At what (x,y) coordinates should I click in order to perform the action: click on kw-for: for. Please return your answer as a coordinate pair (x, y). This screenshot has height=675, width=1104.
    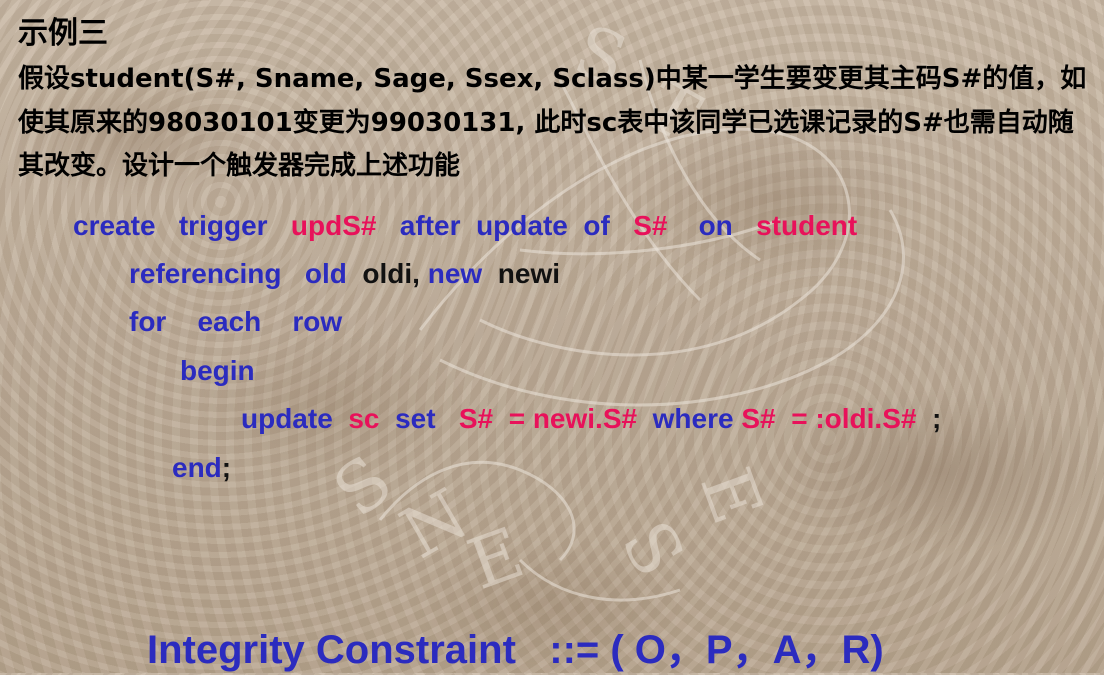
    Looking at the image, I should click on (148, 321).